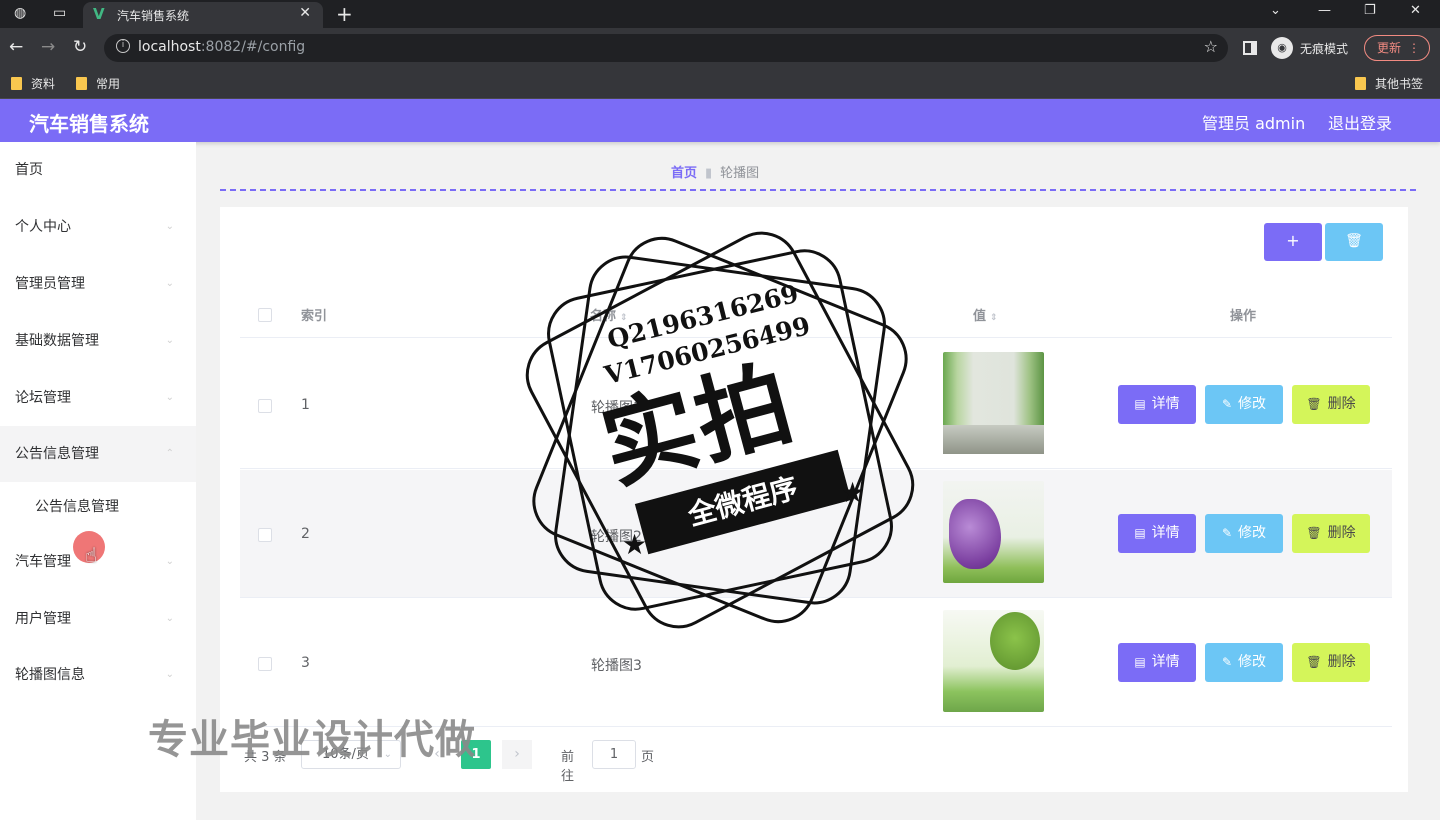 The height and width of the screenshot is (820, 1440). I want to click on update-button: 更新 ⋮, so click(1397, 48).